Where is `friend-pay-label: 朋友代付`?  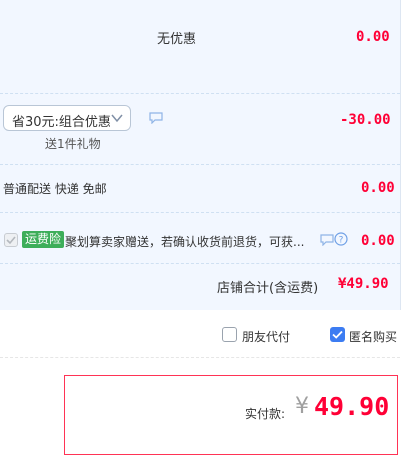 friend-pay-label: 朋友代付 is located at coordinates (266, 336).